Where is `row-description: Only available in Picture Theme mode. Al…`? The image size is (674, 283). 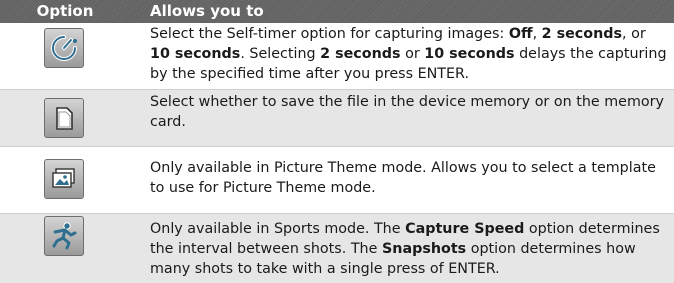
row-description: Only available in Picture Theme mode. Al… is located at coordinates (410, 178).